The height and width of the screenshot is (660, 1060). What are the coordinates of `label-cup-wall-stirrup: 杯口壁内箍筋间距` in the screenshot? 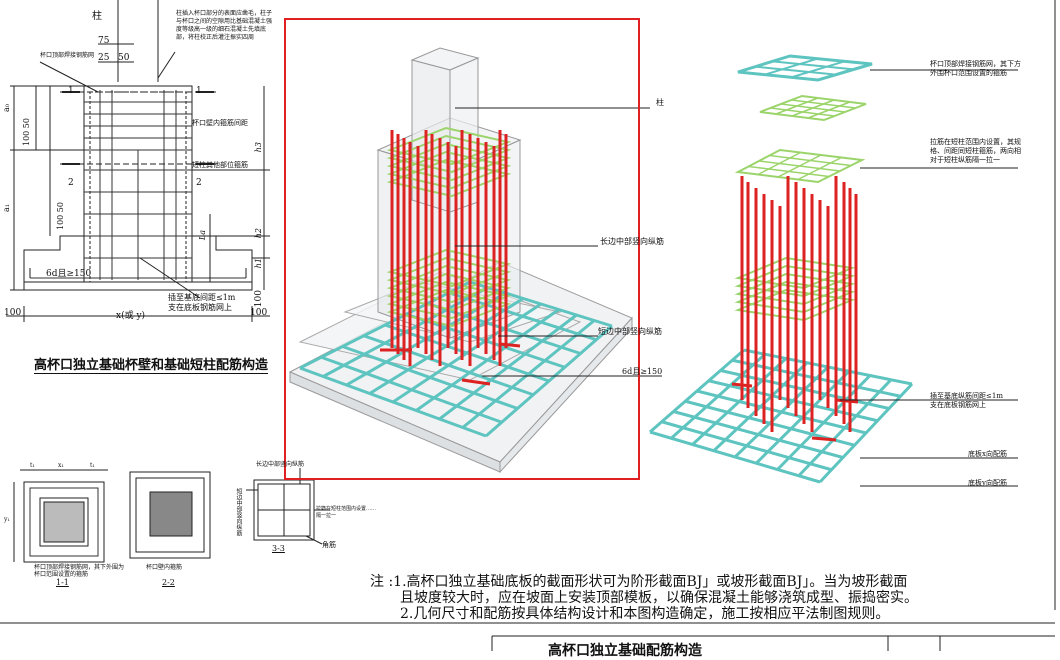 It's located at (220, 123).